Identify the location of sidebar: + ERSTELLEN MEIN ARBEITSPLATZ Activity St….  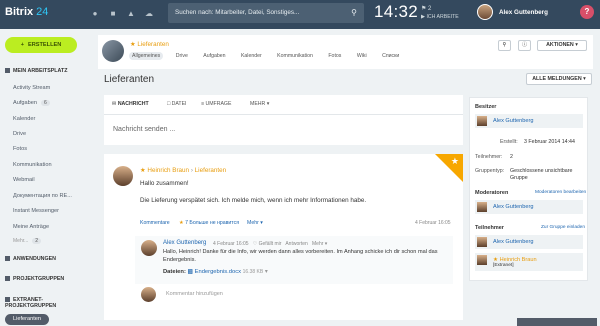
(44, 177).